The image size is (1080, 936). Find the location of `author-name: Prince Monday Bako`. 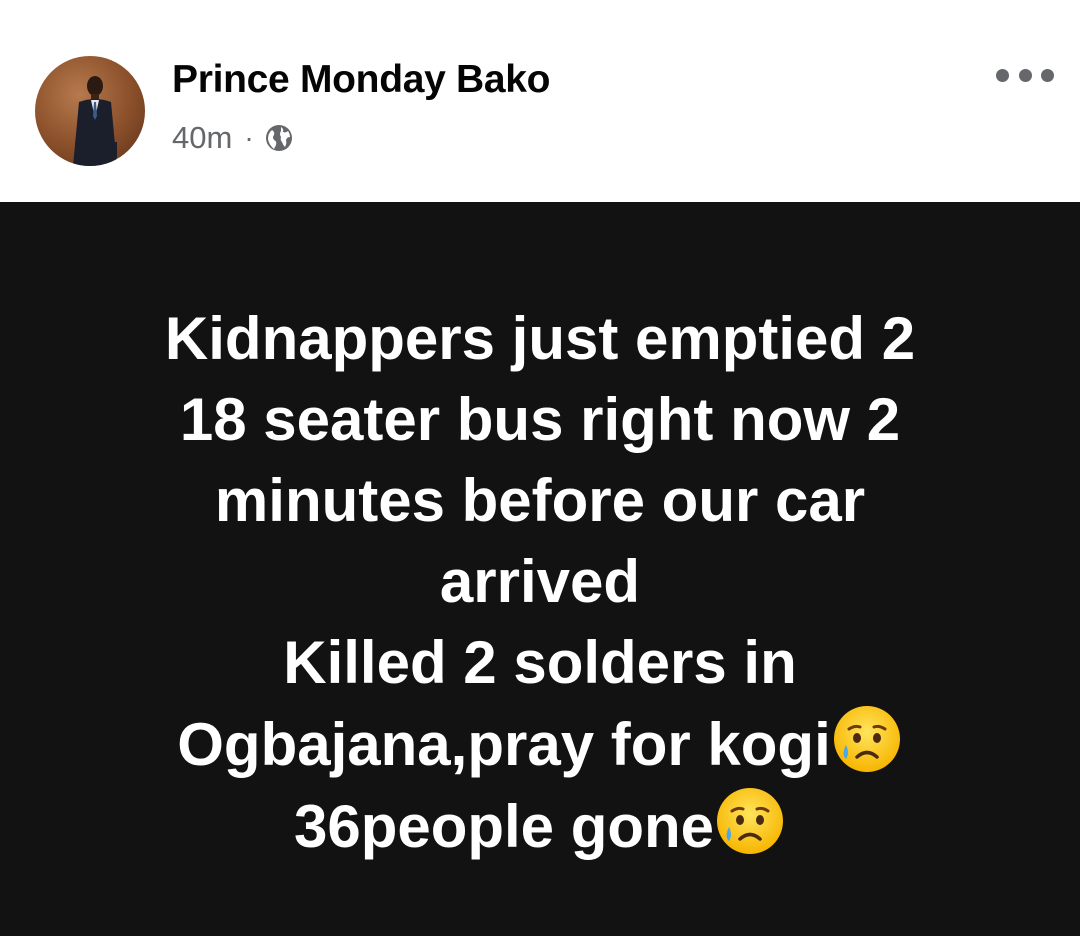

author-name: Prince Monday Bako is located at coordinates (361, 80).